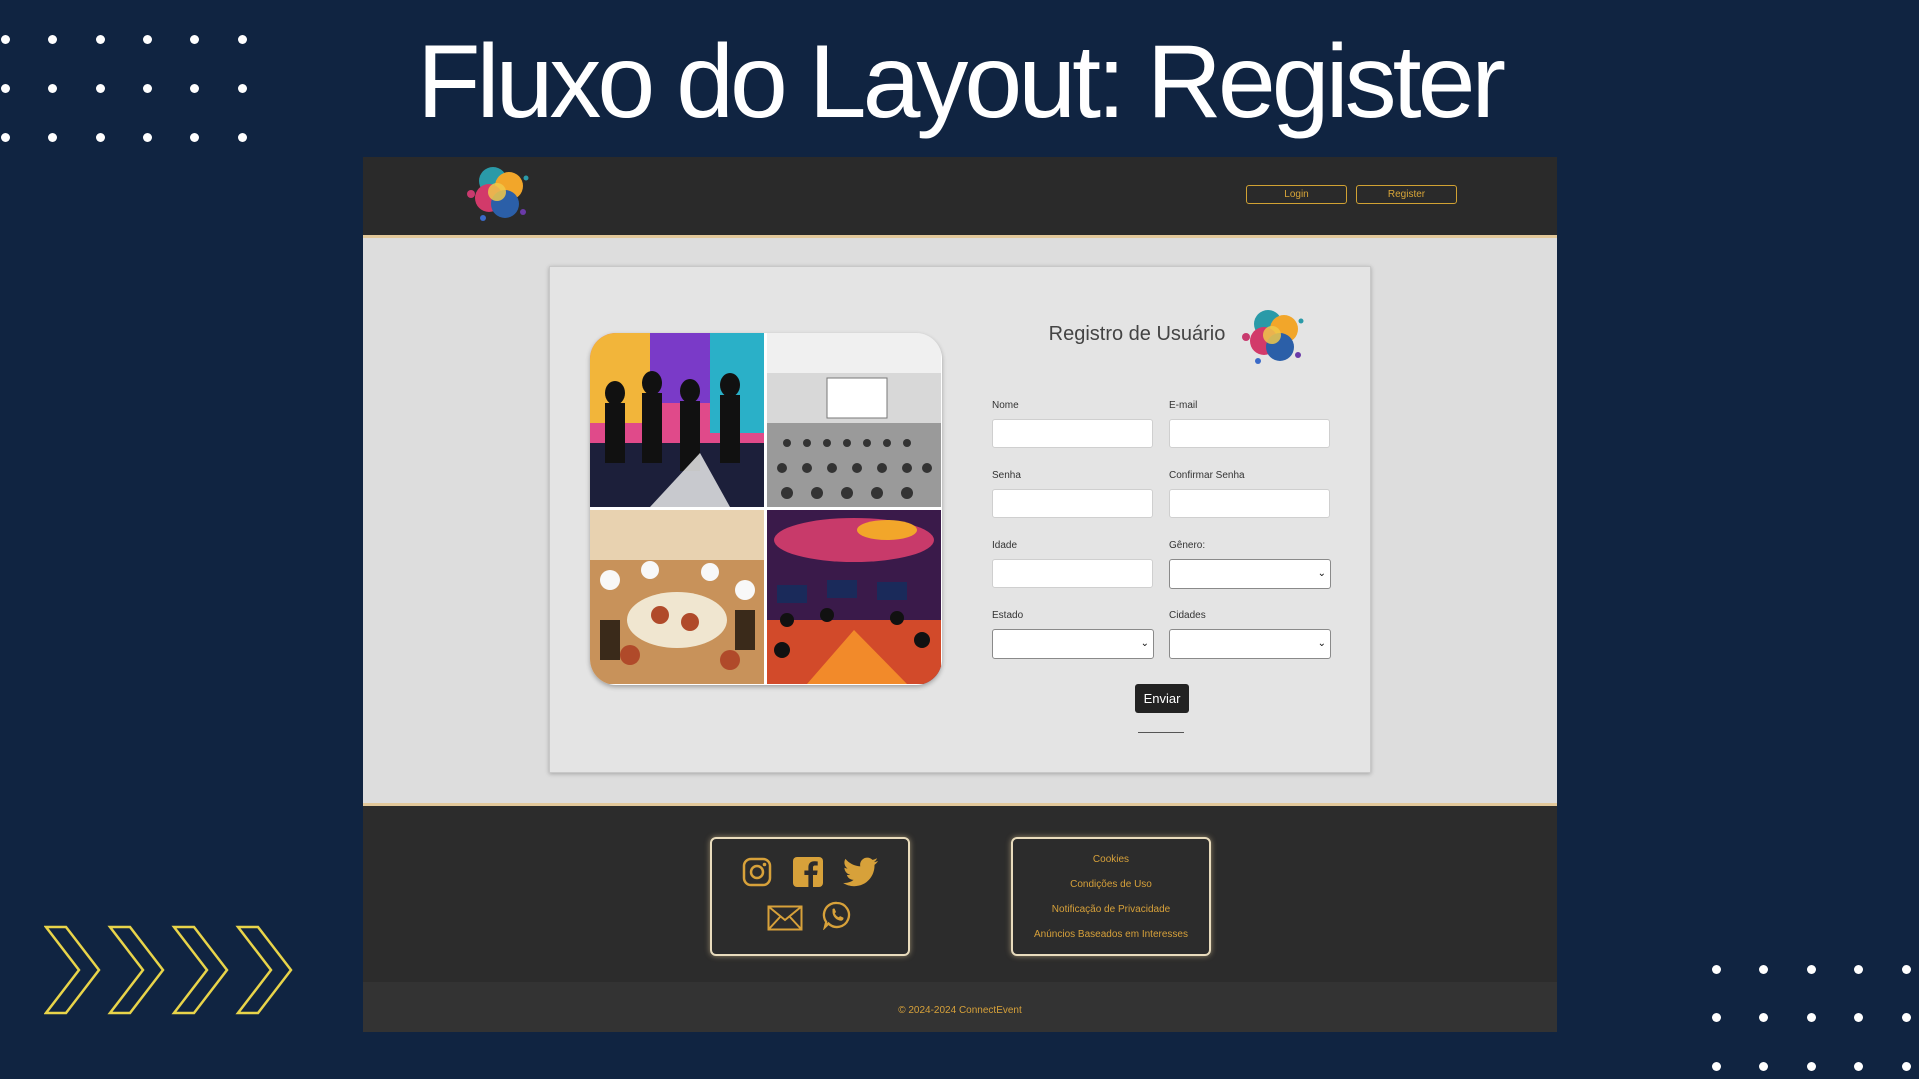 The height and width of the screenshot is (1079, 1919). What do you see at coordinates (808, 872) in the screenshot?
I see `facebook-icon` at bounding box center [808, 872].